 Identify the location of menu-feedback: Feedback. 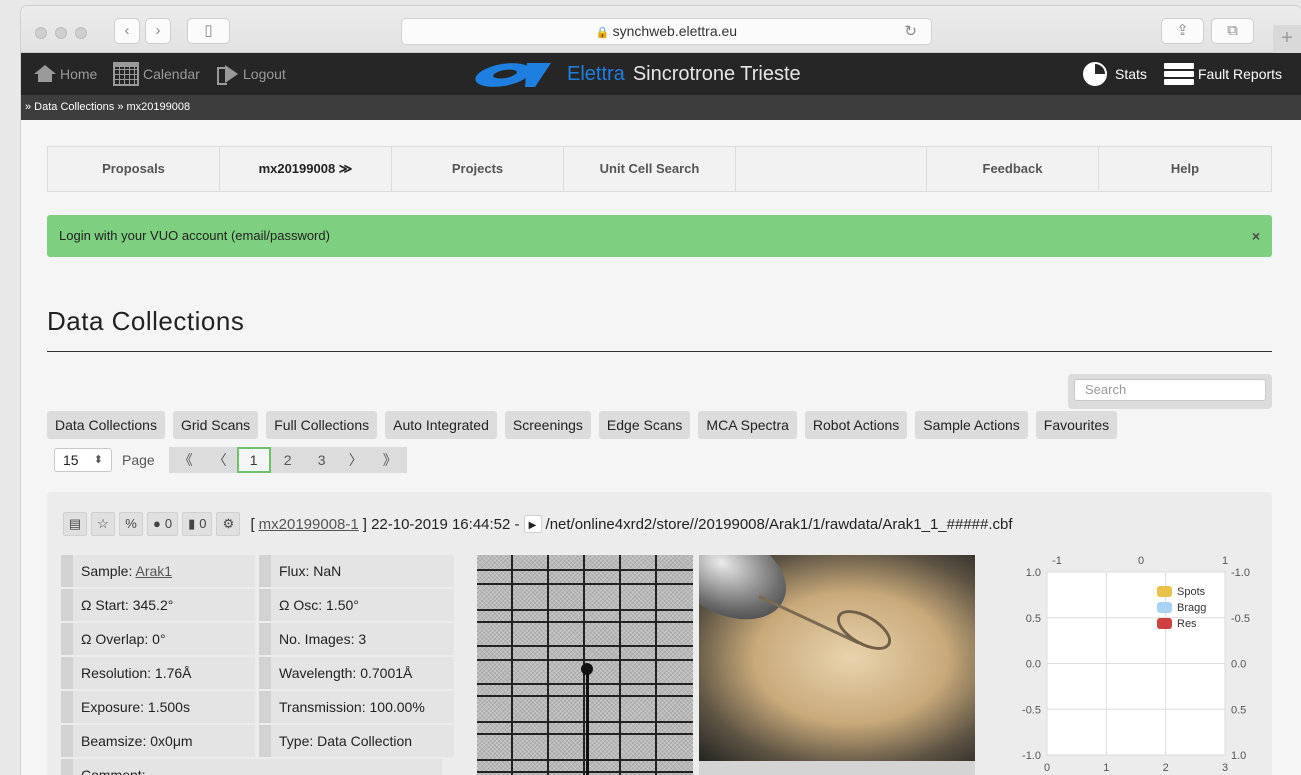
(1013, 169).